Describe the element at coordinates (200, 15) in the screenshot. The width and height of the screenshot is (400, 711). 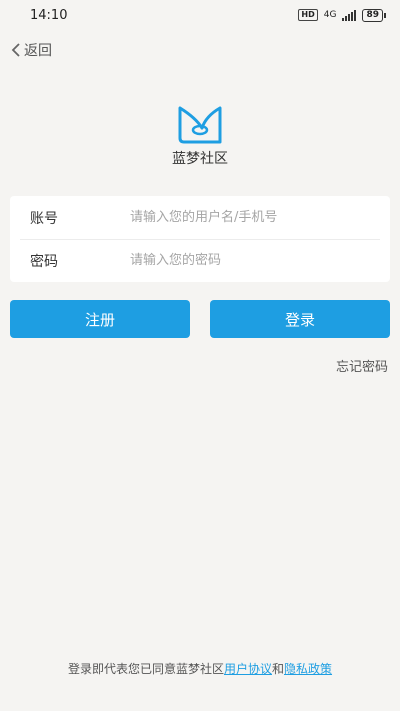
I see `status-bar: 14:10 HD 4G 89` at that location.